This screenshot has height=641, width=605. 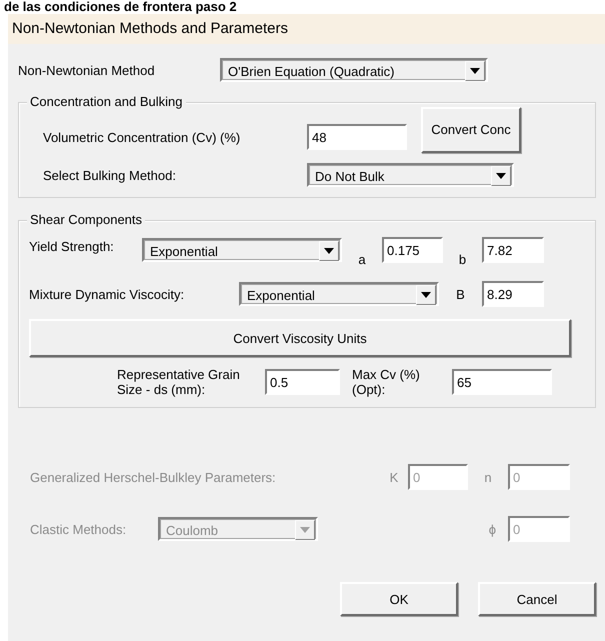 What do you see at coordinates (242, 250) in the screenshot?
I see `yield-dropdown: Exponential` at bounding box center [242, 250].